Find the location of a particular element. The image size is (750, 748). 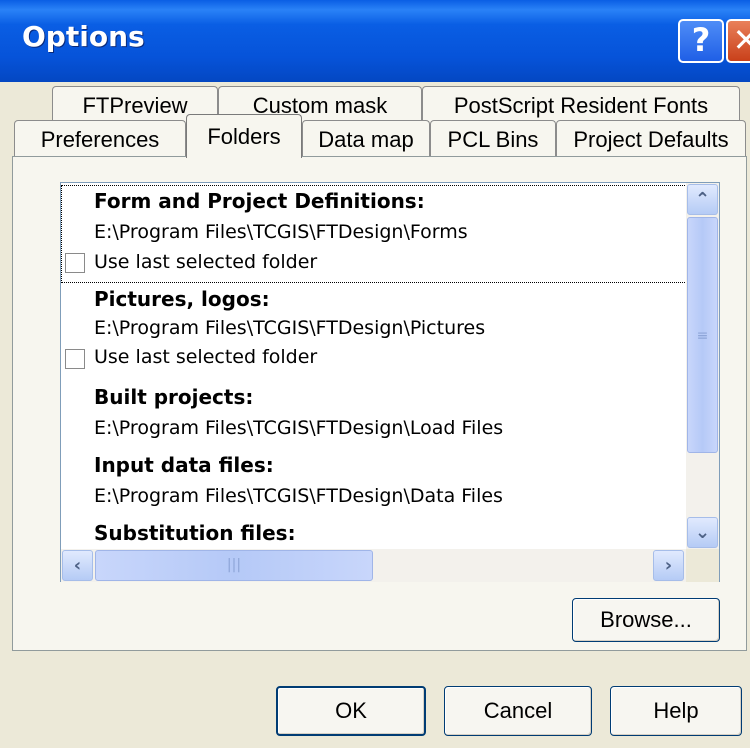

chevron-right-icon: › is located at coordinates (668, 565).